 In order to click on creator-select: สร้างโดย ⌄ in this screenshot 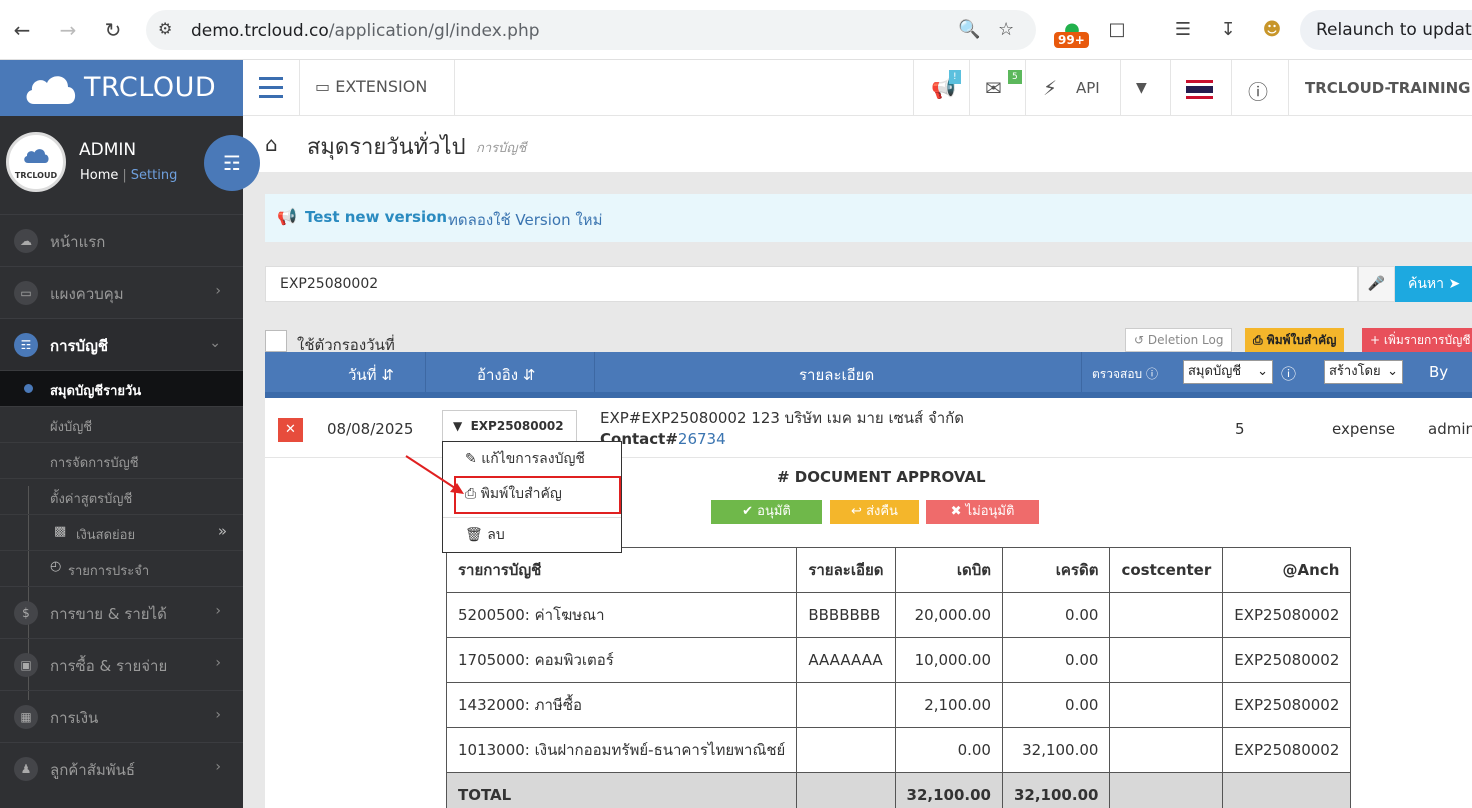, I will do `click(1363, 372)`.